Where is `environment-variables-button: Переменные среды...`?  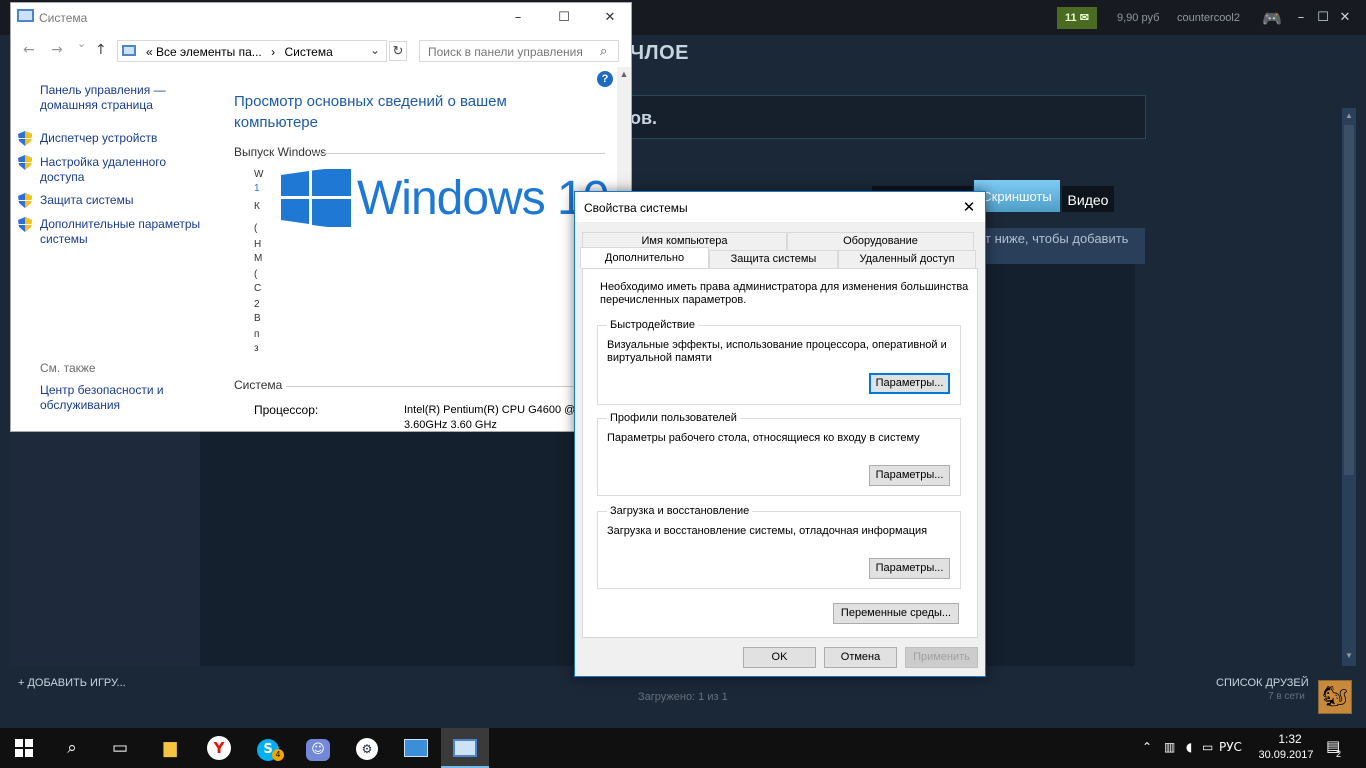
environment-variables-button: Переменные среды... is located at coordinates (896, 613).